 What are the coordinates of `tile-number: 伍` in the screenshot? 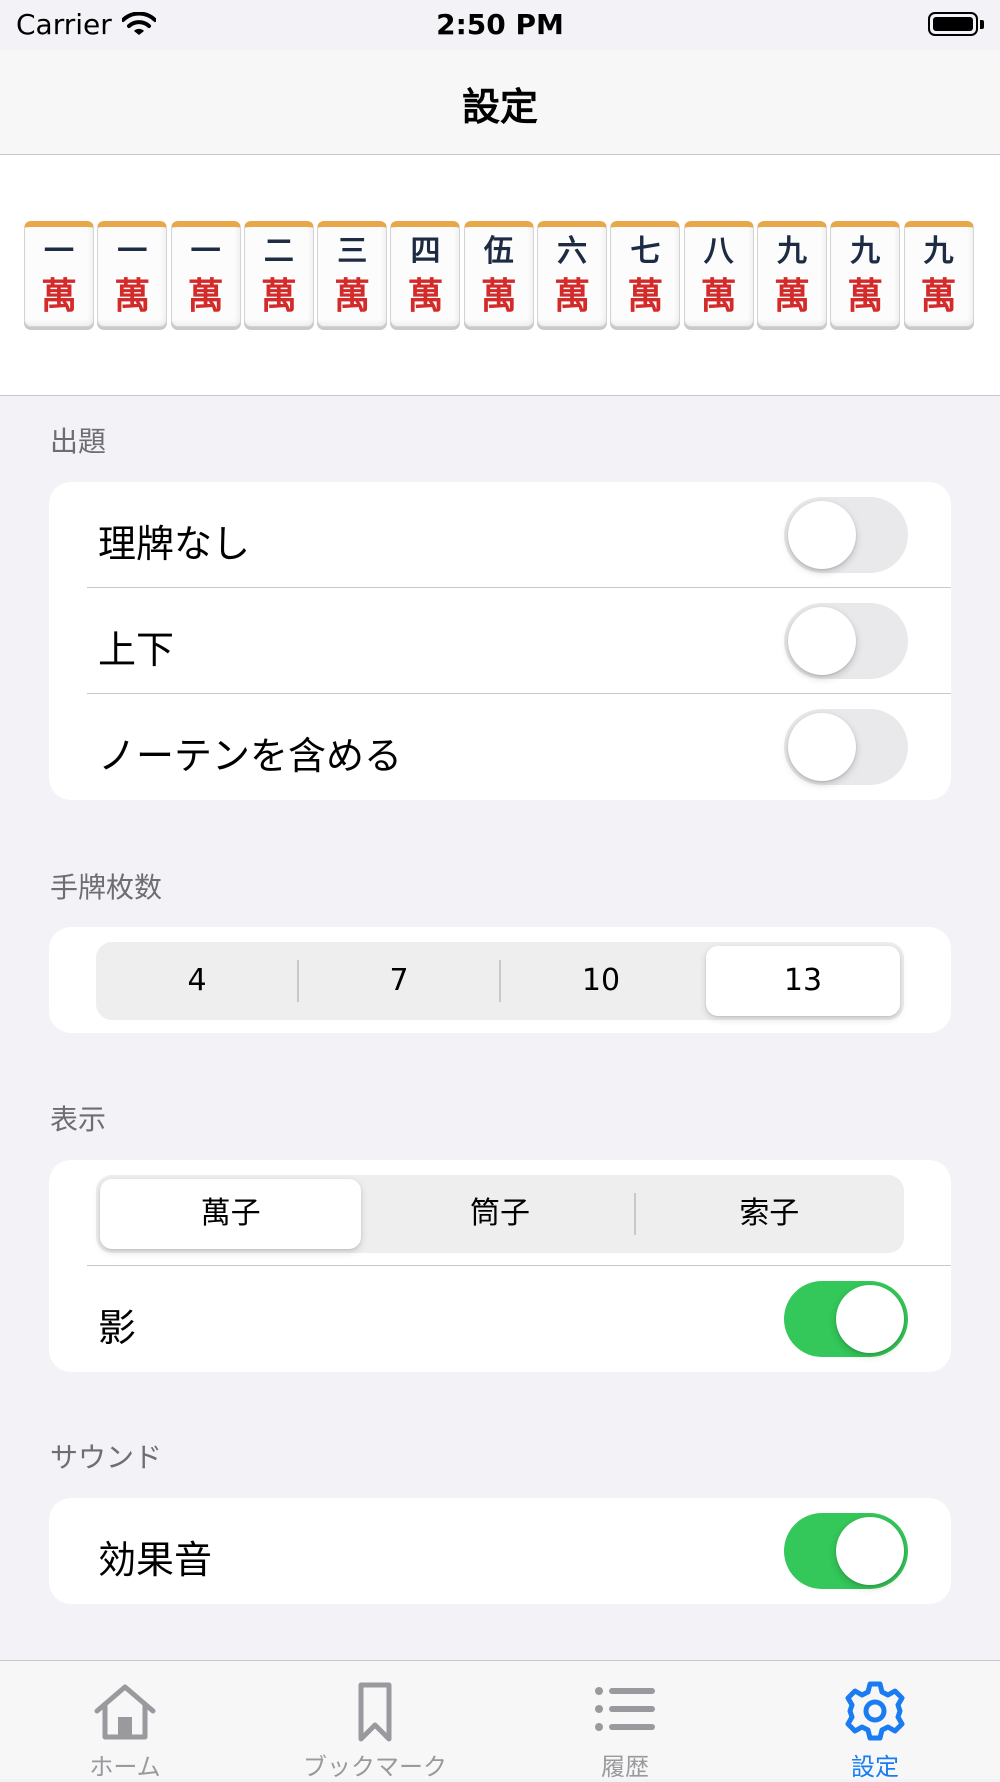 It's located at (498, 251).